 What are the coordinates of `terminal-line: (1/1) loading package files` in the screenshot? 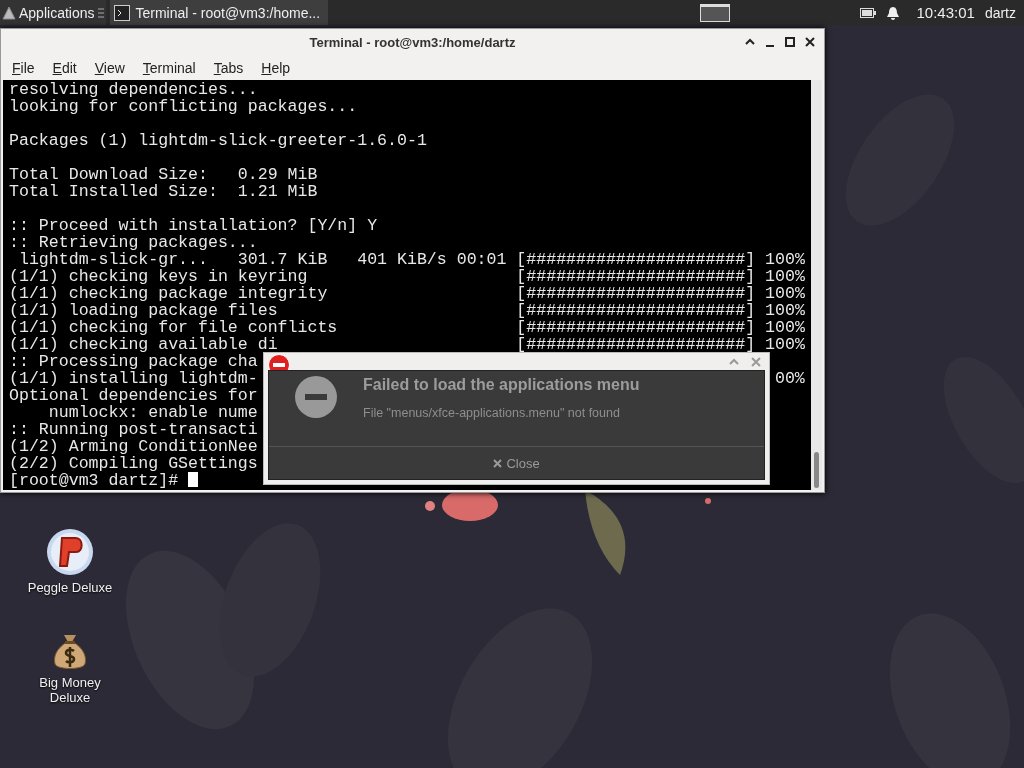 It's located at (143, 310).